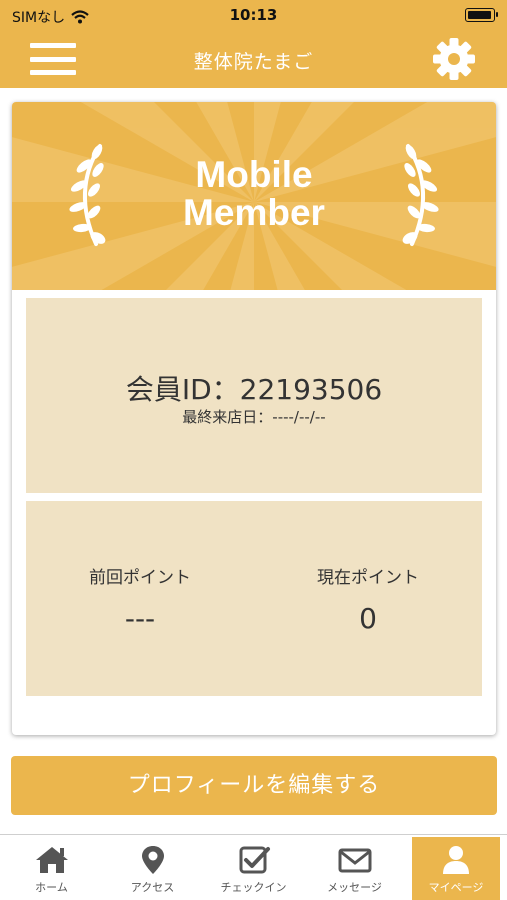 The width and height of the screenshot is (507, 900). Describe the element at coordinates (456, 887) in the screenshot. I see `tab-mypage-label: マイページ` at that location.